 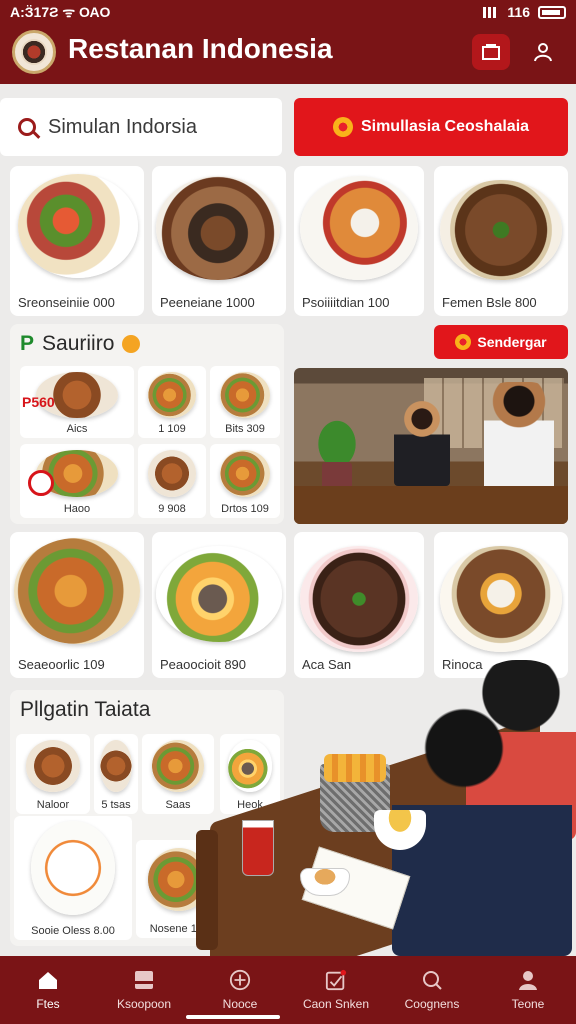 I want to click on nav-search: Coognens, so click(x=432, y=990).